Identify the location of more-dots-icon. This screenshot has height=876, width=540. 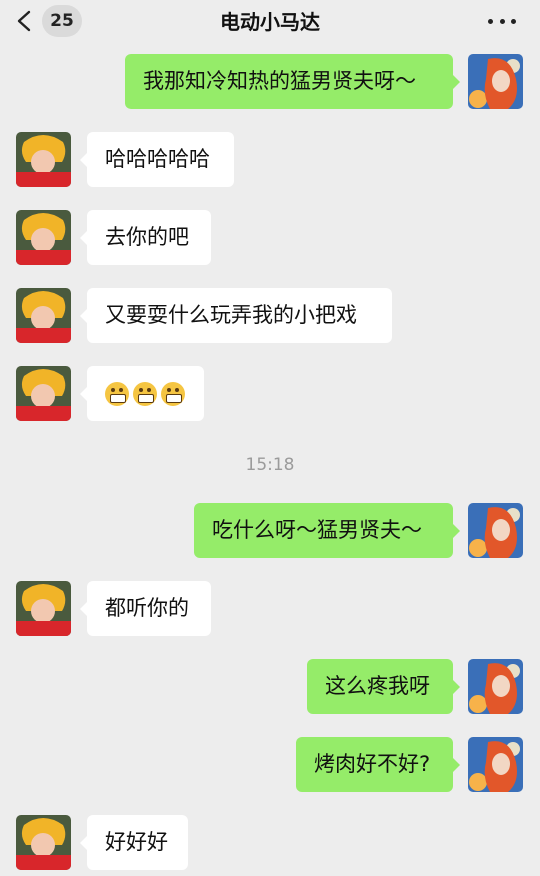
(502, 21).